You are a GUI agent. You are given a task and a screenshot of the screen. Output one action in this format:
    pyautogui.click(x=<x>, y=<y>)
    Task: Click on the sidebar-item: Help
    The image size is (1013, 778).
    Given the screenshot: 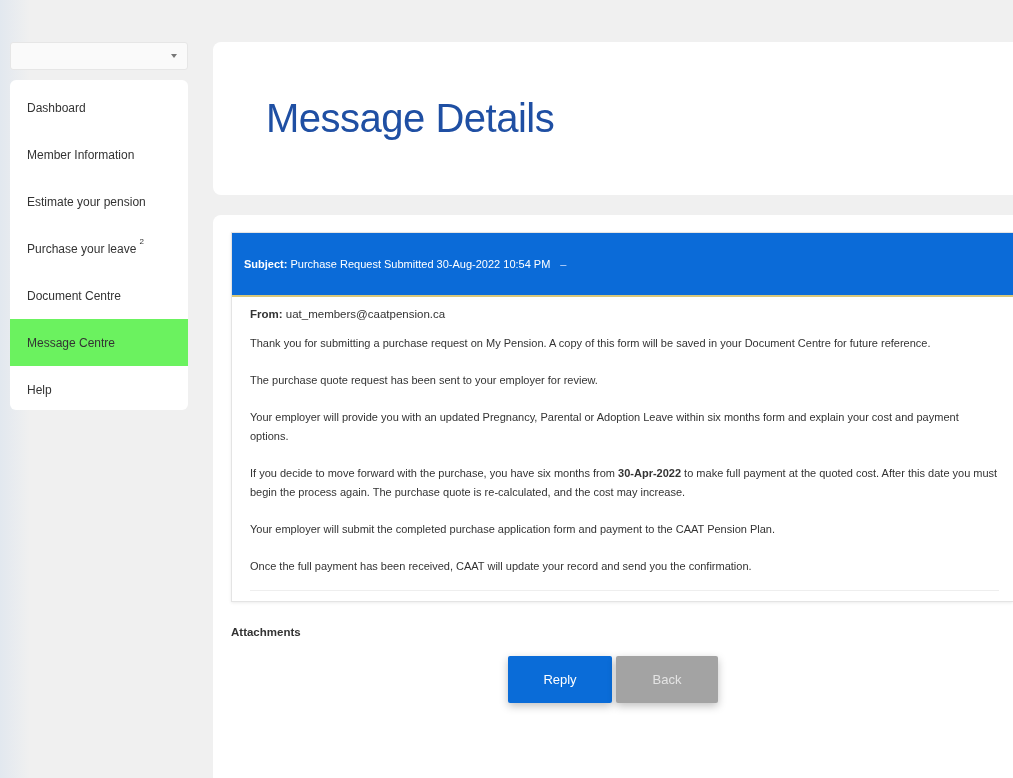 What is the action you would take?
    pyautogui.click(x=99, y=389)
    